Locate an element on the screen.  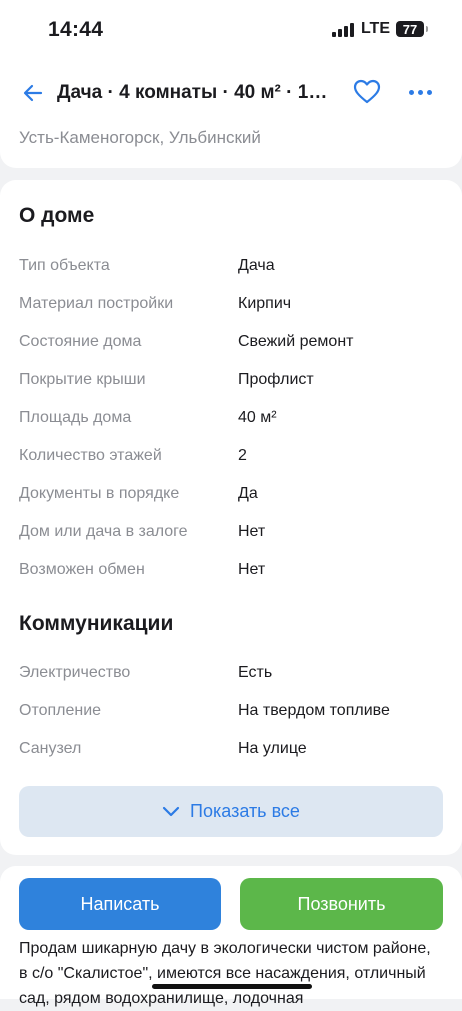
detail-label: Санузел is located at coordinates (50, 748).